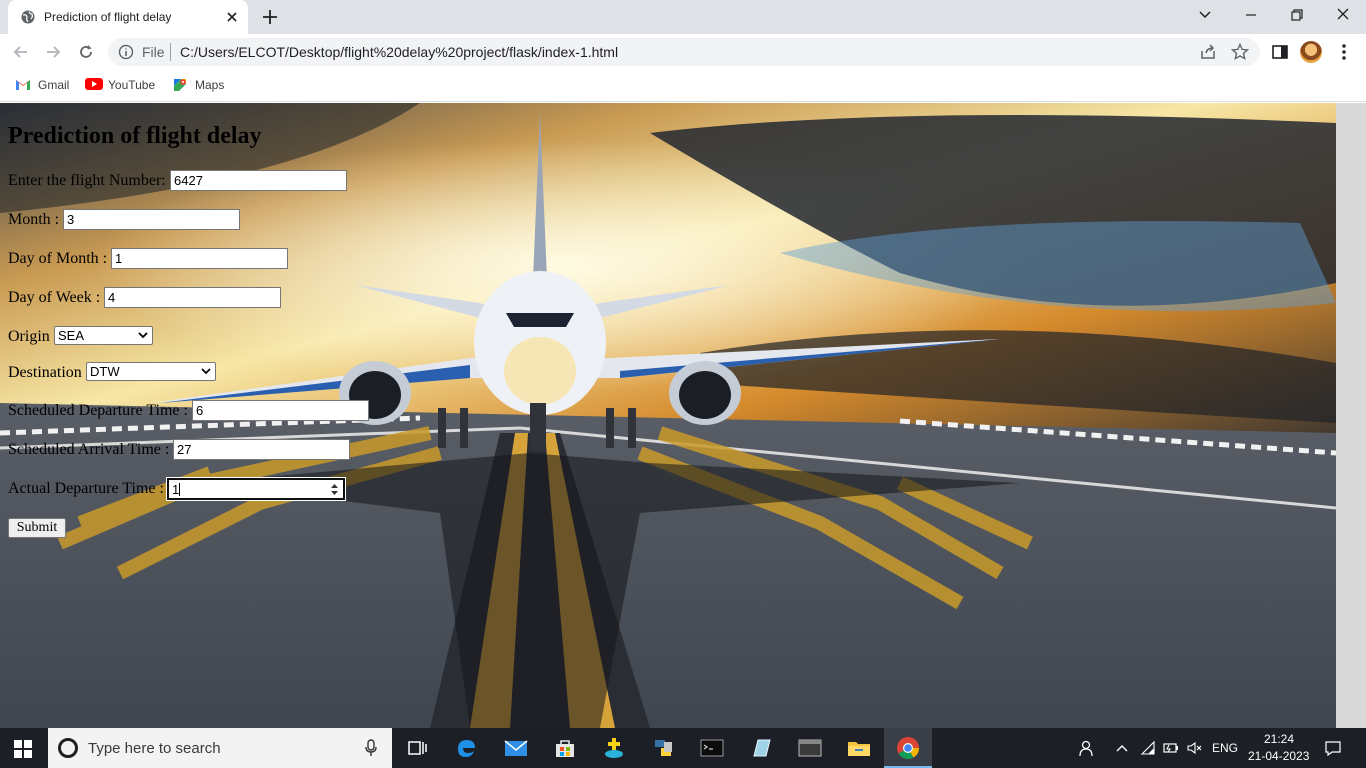 This screenshot has width=1366, height=768. What do you see at coordinates (683, 86) in the screenshot?
I see `bookmarks-bar: Gmail YouTube Maps` at bounding box center [683, 86].